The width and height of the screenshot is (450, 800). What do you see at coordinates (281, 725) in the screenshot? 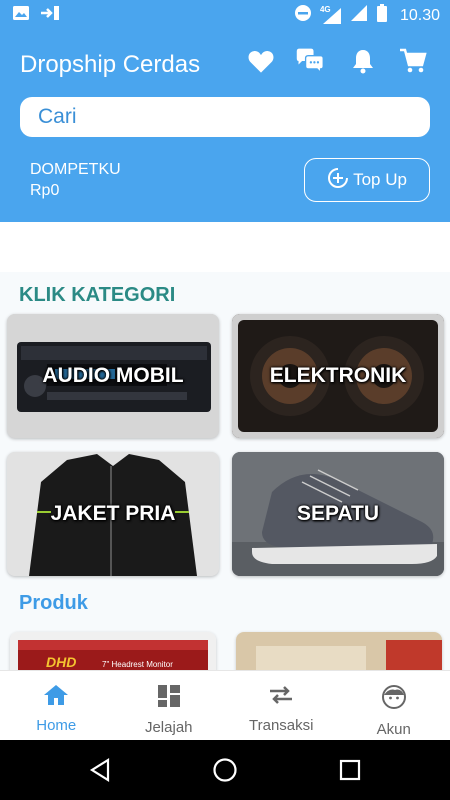
I see `nav-transaksi-label: Transaksi` at bounding box center [281, 725].